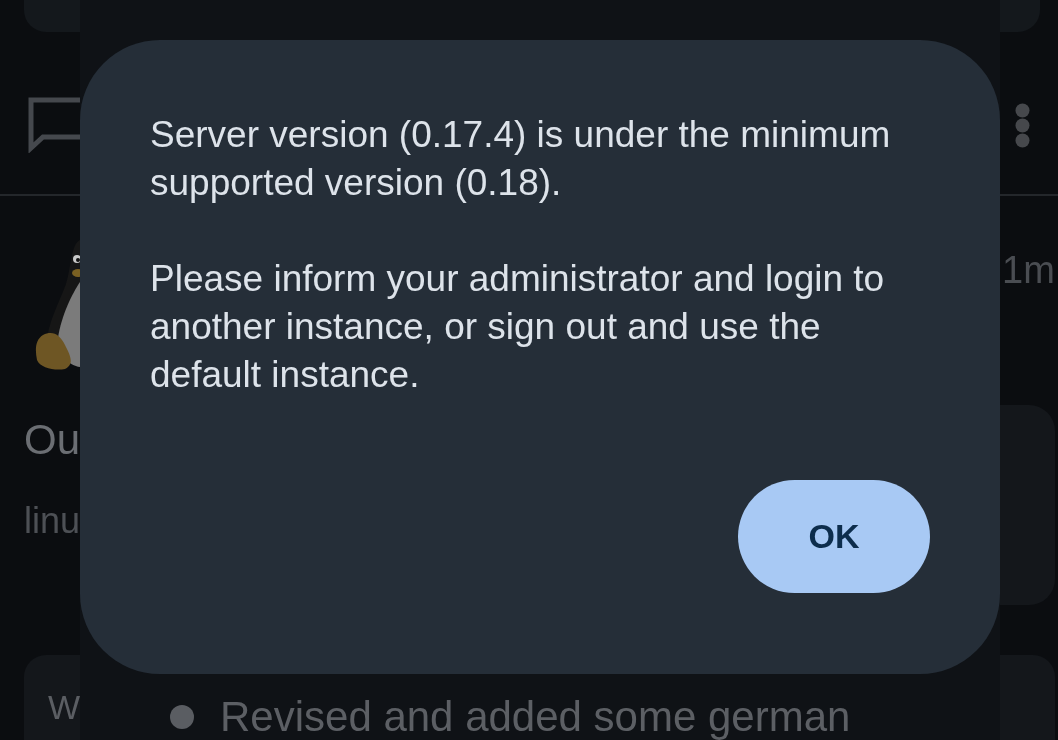 The height and width of the screenshot is (740, 1058). Describe the element at coordinates (52, 440) in the screenshot. I see `post-title: Ou` at that location.